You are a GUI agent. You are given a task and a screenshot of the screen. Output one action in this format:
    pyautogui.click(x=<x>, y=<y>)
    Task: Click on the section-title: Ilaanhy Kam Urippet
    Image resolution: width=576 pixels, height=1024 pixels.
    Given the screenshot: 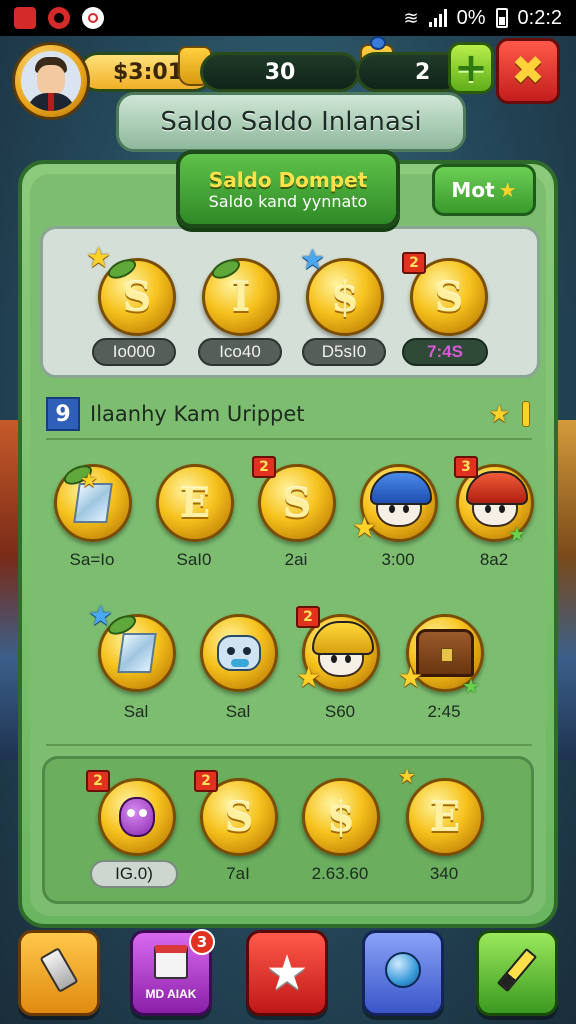 What is the action you would take?
    pyautogui.click(x=197, y=414)
    